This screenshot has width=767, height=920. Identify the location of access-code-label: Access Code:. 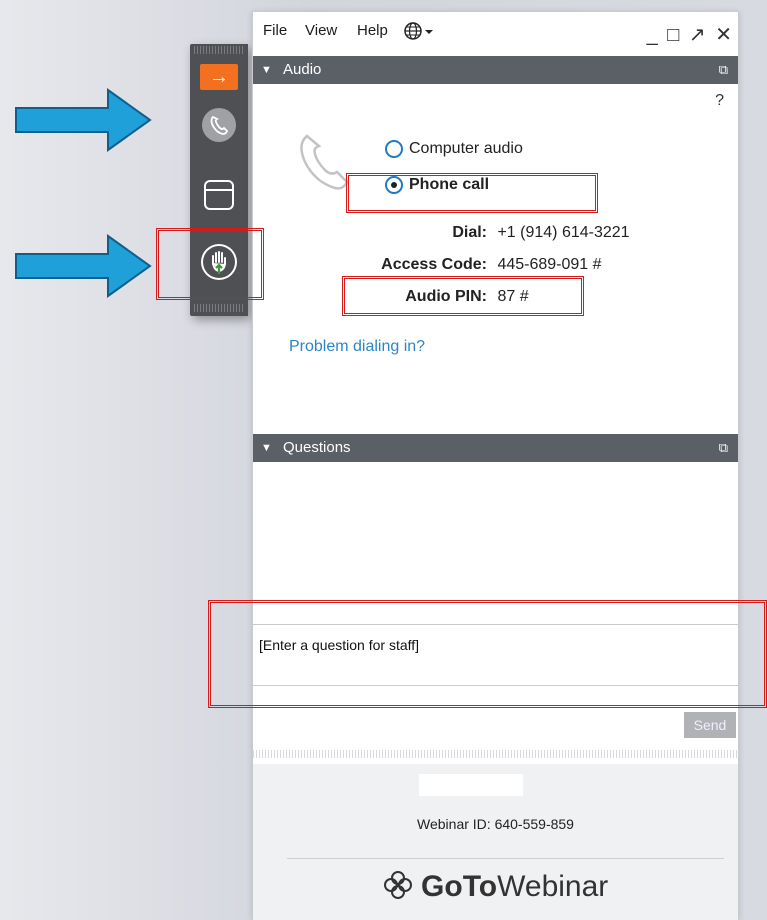
(434, 264).